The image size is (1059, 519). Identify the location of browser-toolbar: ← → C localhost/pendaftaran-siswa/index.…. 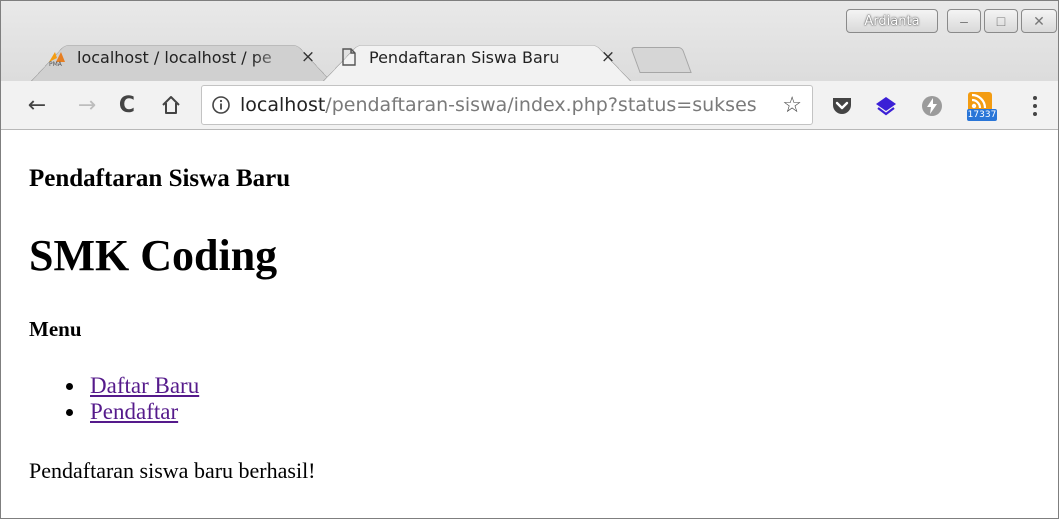
(529, 105).